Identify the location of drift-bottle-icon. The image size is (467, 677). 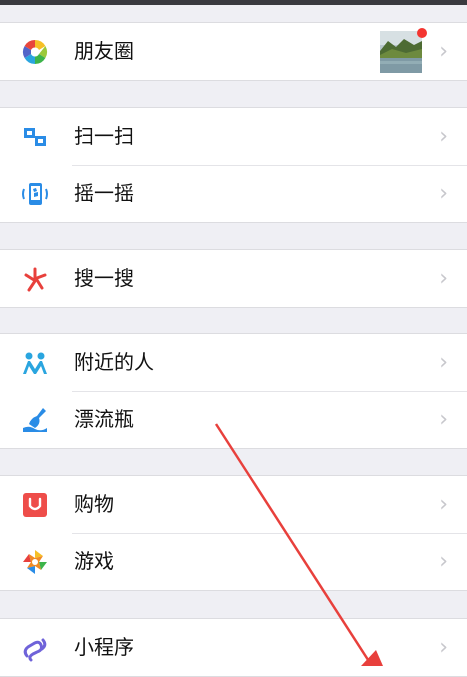
(35, 420).